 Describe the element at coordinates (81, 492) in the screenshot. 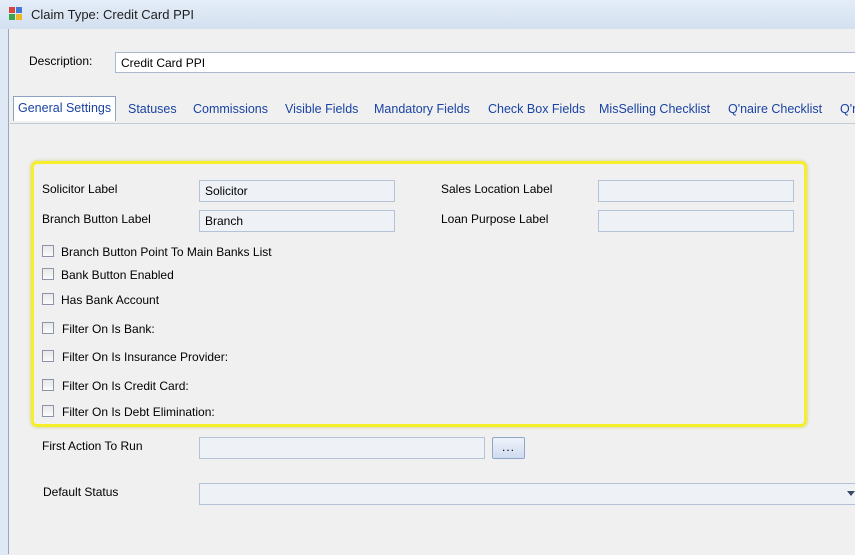

I see `default-status-label: Default Status` at that location.